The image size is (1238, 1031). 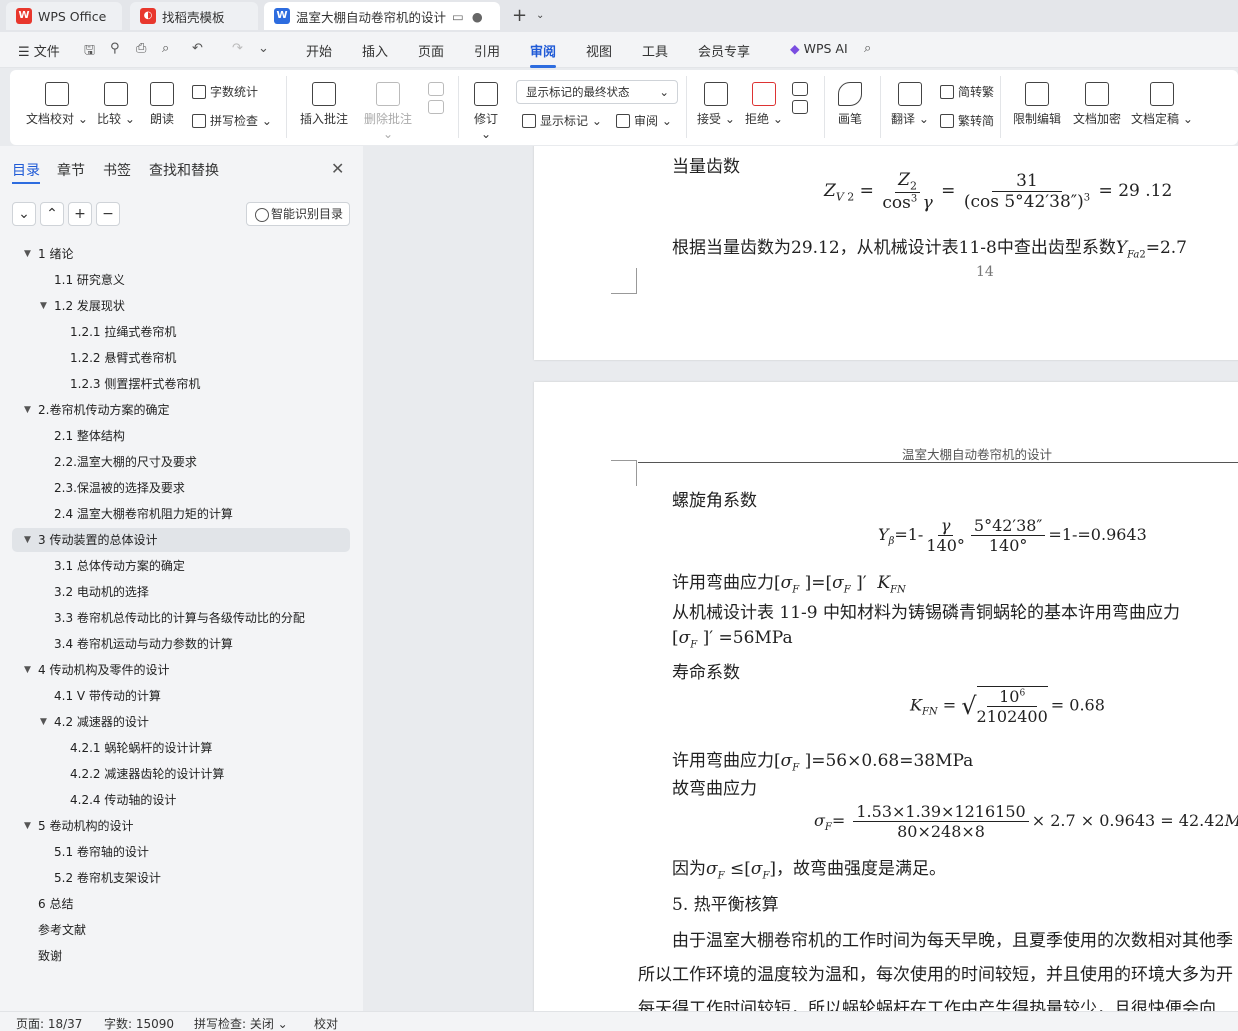 What do you see at coordinates (49, 1023) in the screenshot?
I see `page-indicator: 页面: 18/37` at bounding box center [49, 1023].